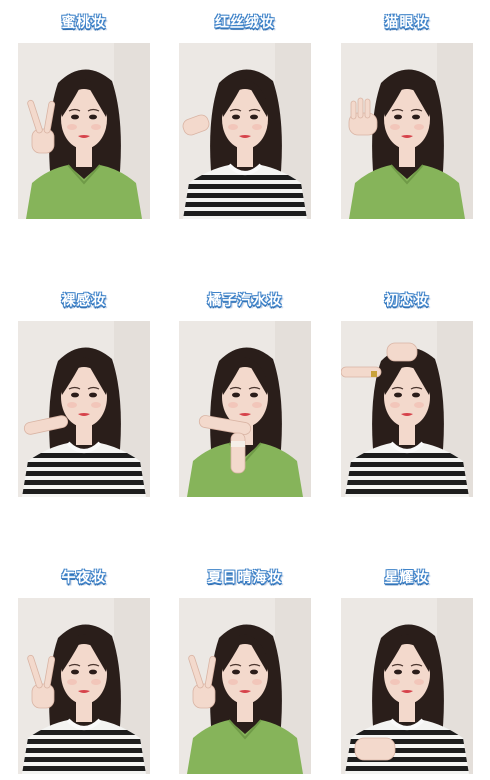  Describe the element at coordinates (407, 301) in the screenshot. I see `look-title: 初恋妆` at that location.